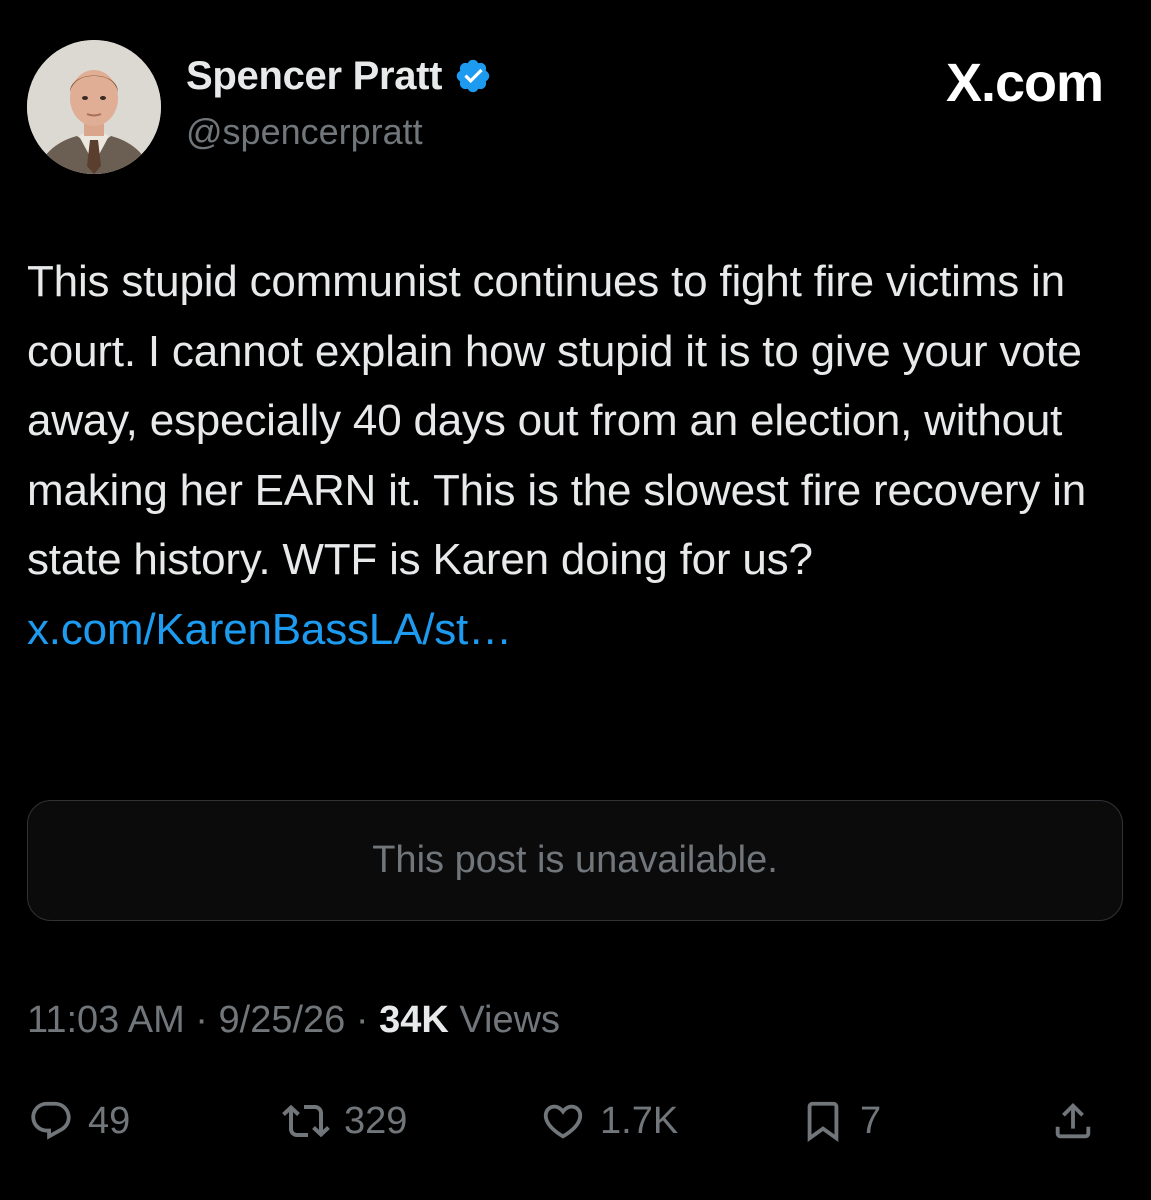 This screenshot has height=1200, width=1151. I want to click on unavailable-message: This post is unavailable., so click(575, 860).